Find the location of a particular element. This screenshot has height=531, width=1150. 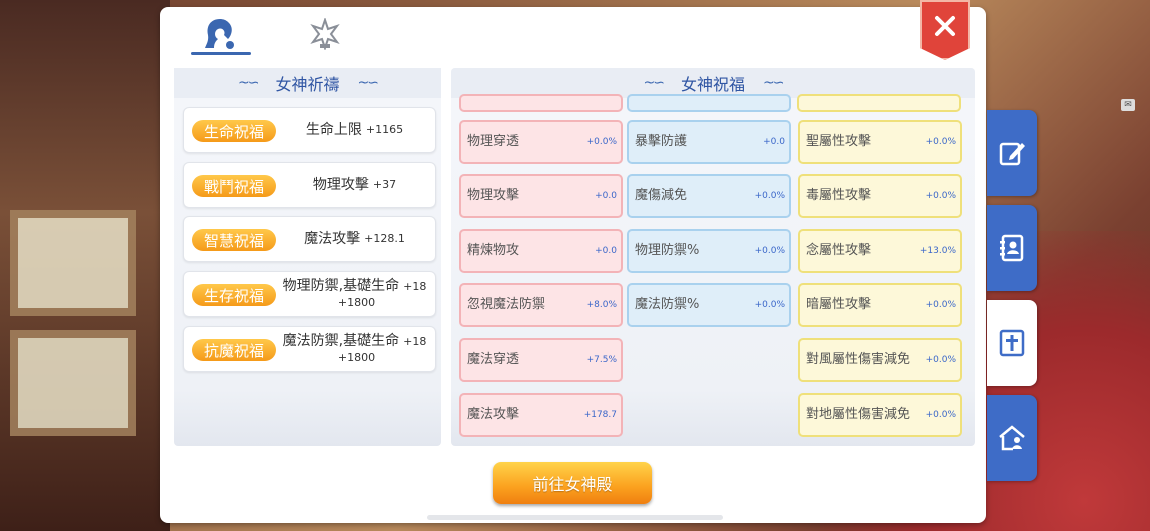

blessing-card: 魔法防禦% +0.0% is located at coordinates (709, 305).